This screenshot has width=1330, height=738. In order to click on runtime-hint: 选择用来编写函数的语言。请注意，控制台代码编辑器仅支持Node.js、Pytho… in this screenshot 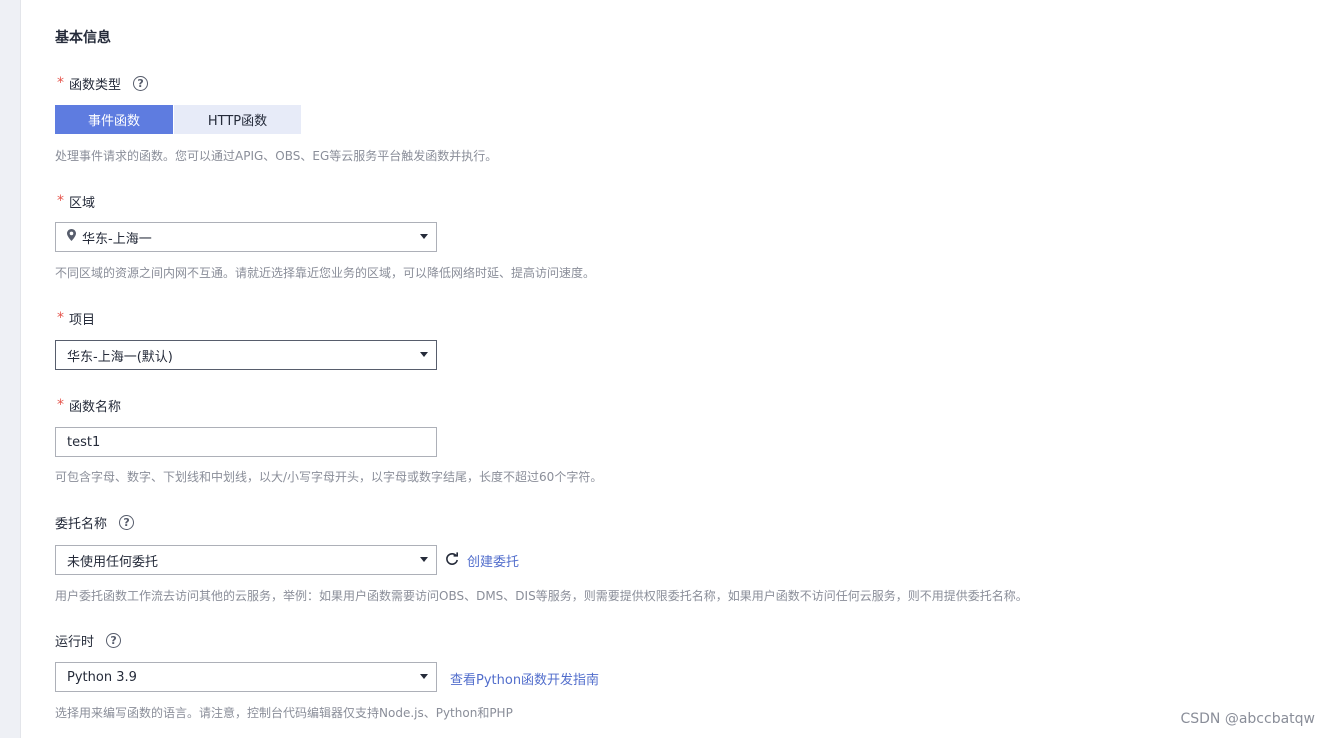, I will do `click(284, 713)`.